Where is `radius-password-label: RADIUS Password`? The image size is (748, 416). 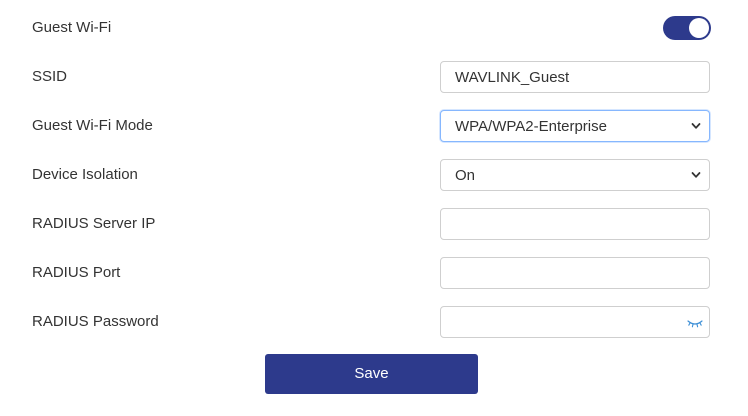
radius-password-label: RADIUS Password is located at coordinates (95, 321).